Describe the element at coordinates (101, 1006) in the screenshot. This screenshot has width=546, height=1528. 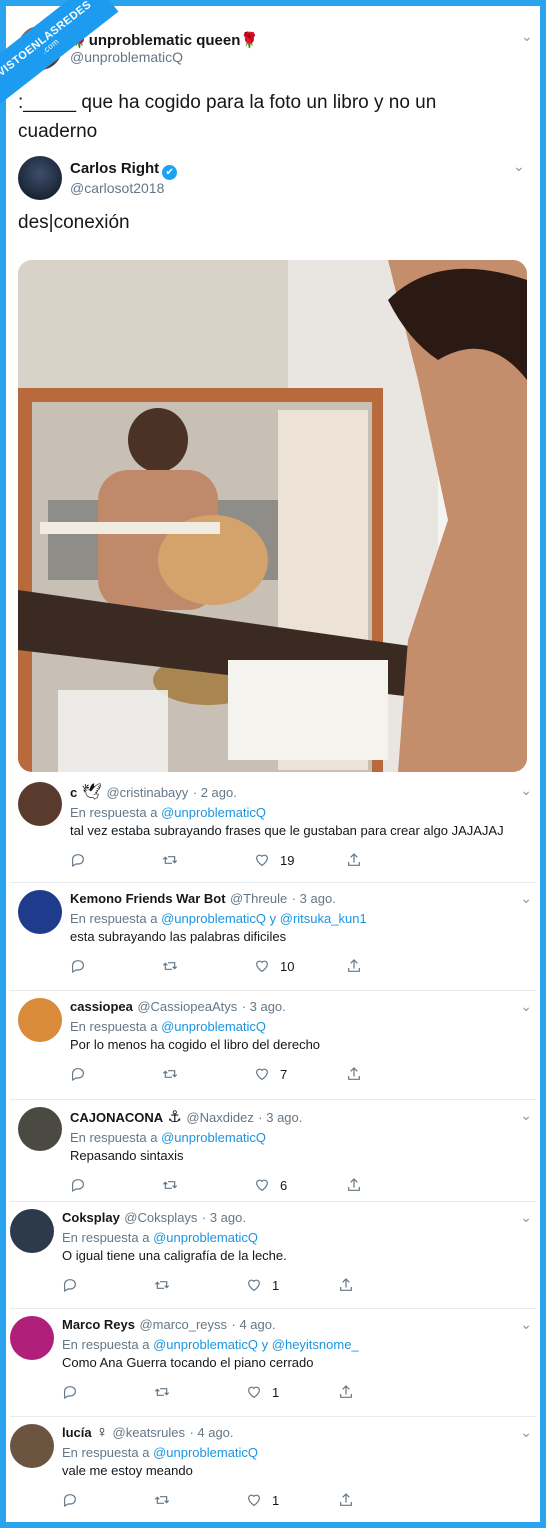
I see `author-name: cassiopea` at that location.